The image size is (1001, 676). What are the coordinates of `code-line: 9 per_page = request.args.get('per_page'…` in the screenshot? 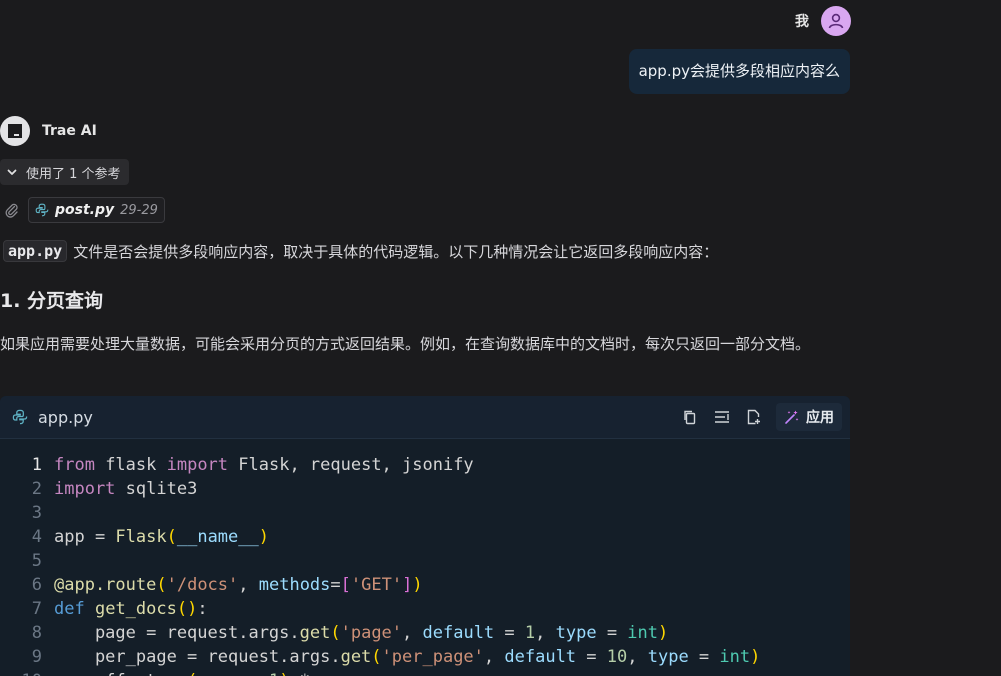 It's located at (425, 657).